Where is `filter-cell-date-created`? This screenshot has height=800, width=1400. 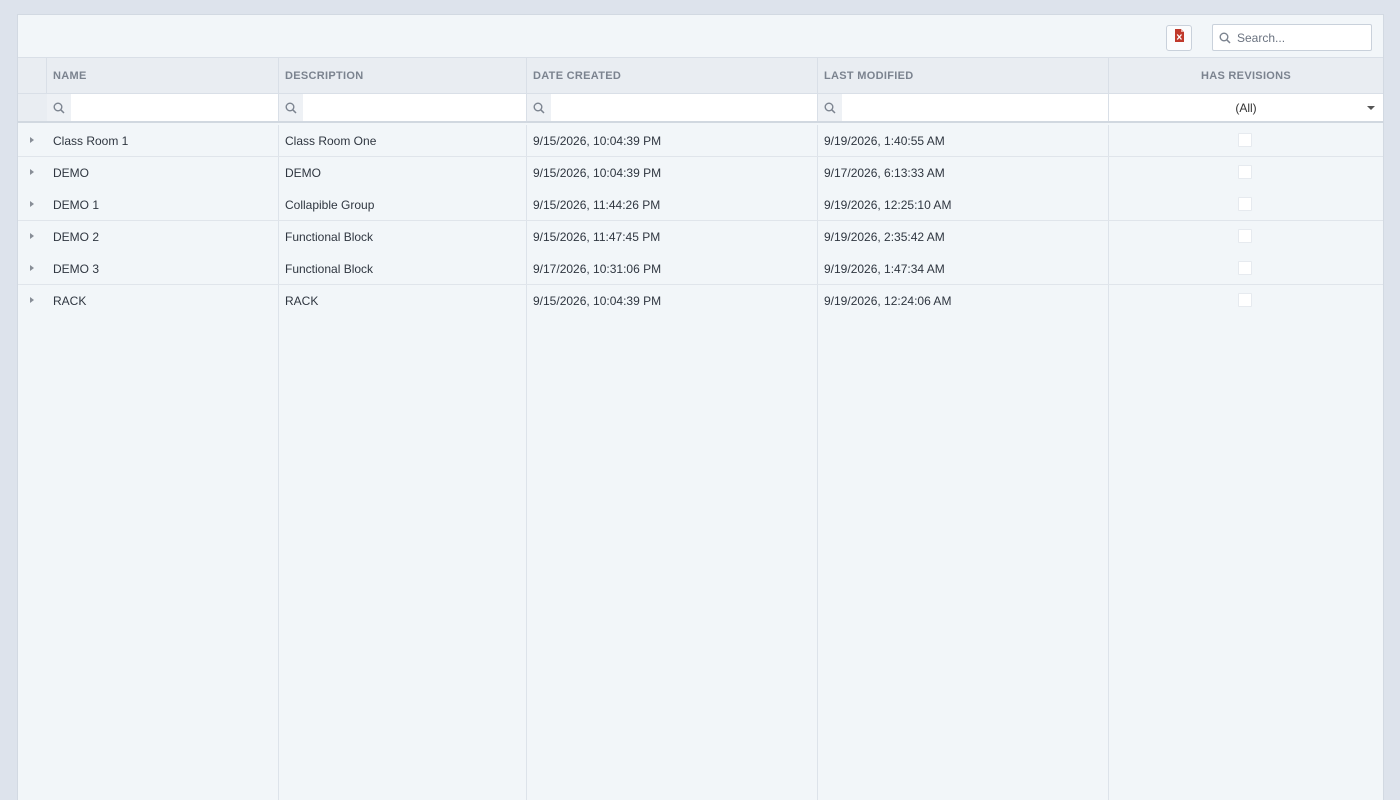 filter-cell-date-created is located at coordinates (672, 107).